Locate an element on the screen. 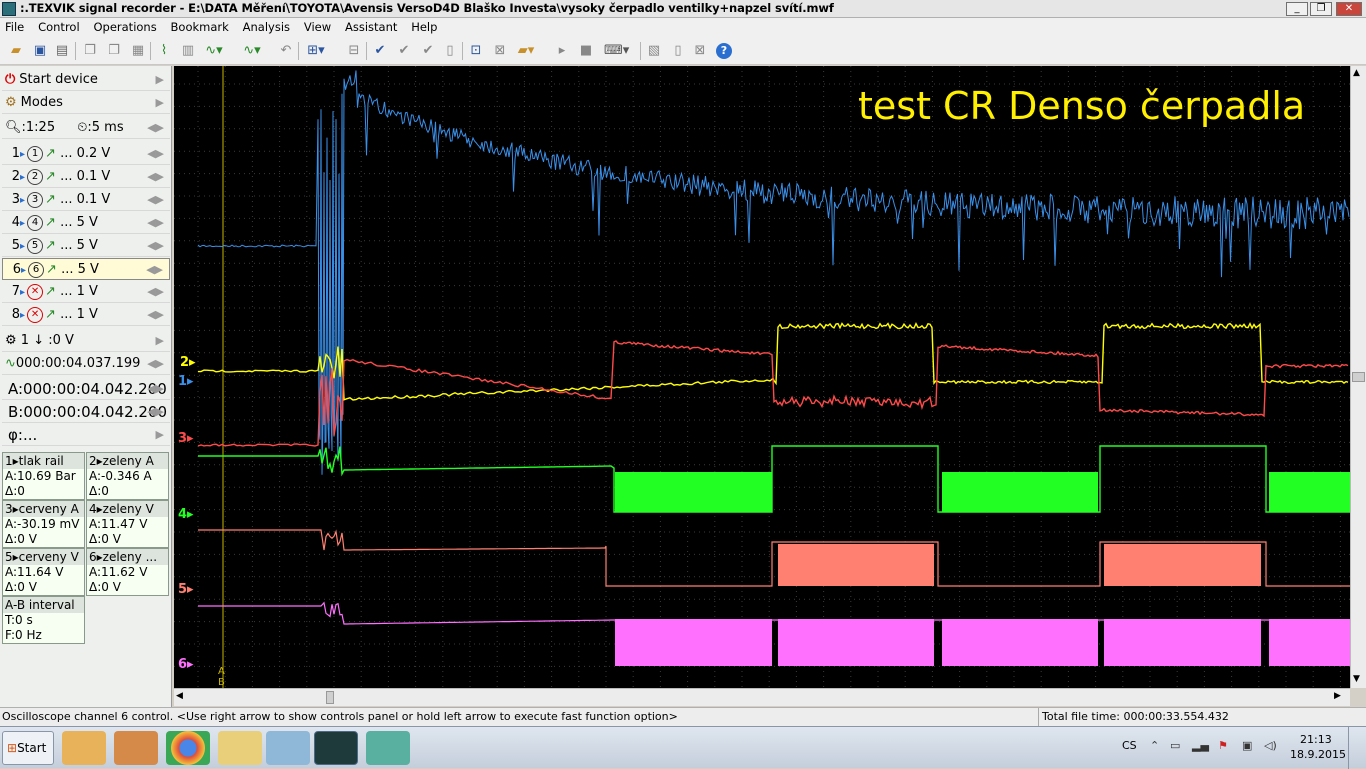 This screenshot has height=769, width=1366. measure-icon: ▥ is located at coordinates (188, 51).